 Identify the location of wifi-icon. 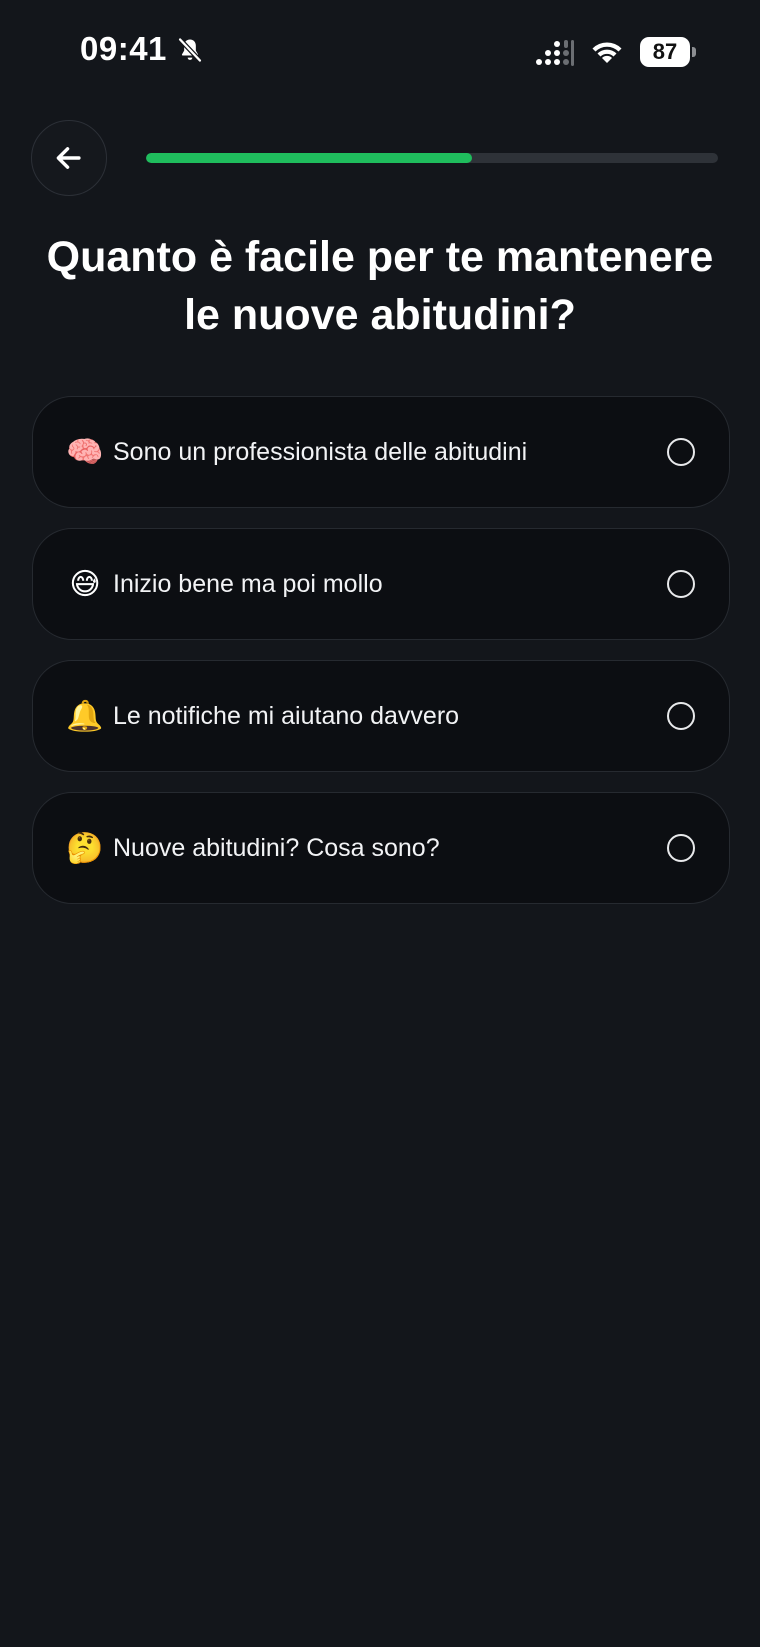
(607, 52).